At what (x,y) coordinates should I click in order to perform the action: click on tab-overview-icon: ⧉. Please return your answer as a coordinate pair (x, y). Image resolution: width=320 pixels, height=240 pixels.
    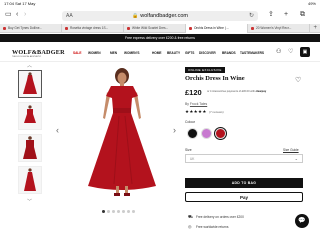
    Looking at the image, I should click on (302, 15).